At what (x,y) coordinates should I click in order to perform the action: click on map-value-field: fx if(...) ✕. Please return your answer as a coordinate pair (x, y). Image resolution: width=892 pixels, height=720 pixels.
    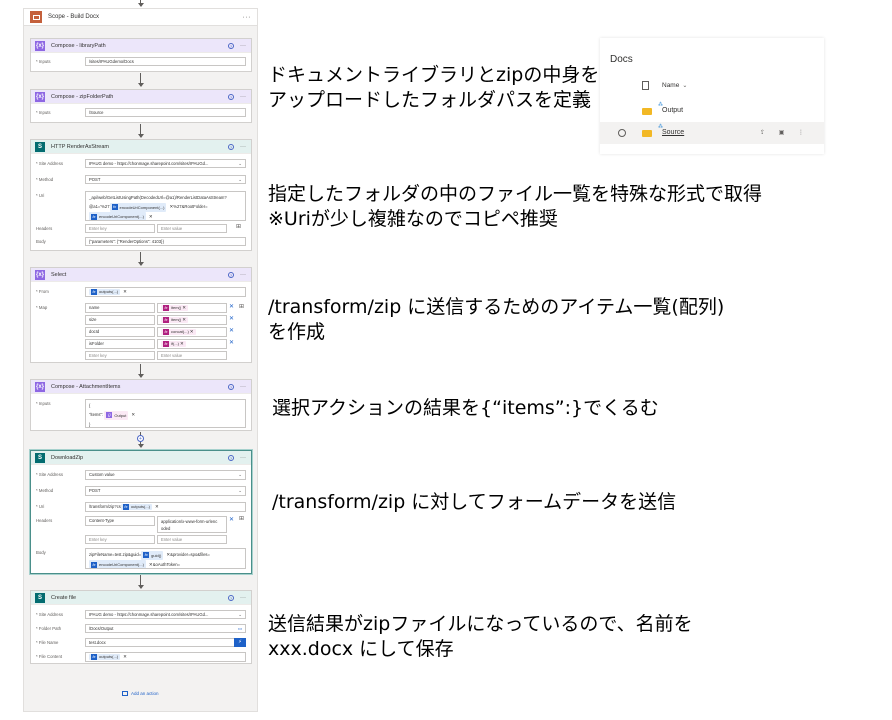
    Looking at the image, I should click on (192, 344).